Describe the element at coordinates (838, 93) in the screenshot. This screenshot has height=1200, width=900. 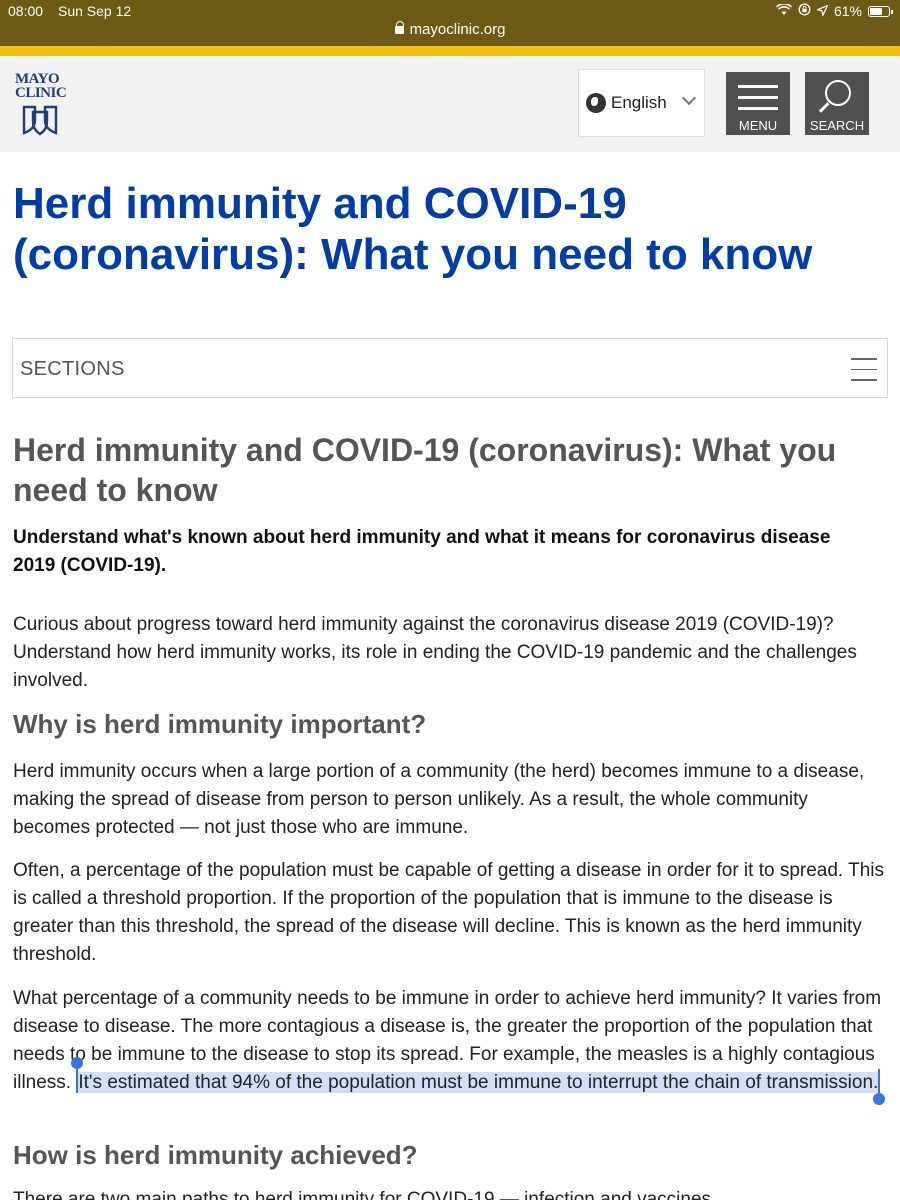
I see `search-icon` at that location.